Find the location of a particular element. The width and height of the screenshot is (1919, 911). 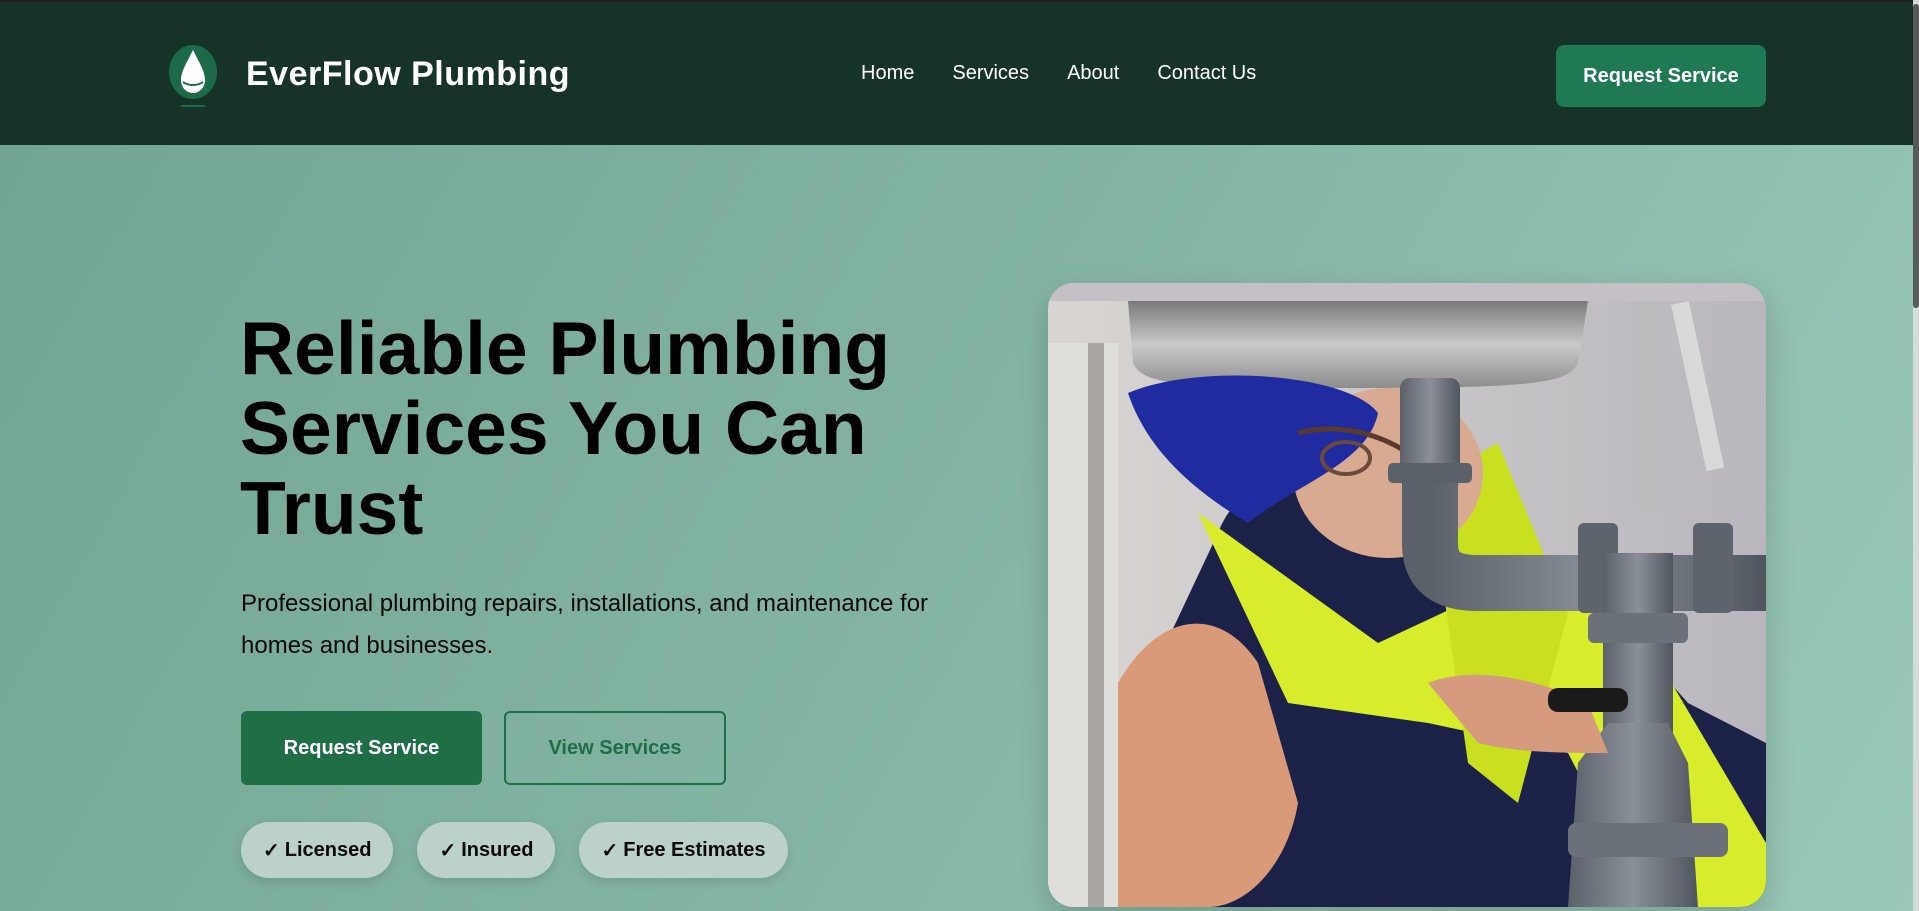

nav-about: About is located at coordinates (1093, 73).